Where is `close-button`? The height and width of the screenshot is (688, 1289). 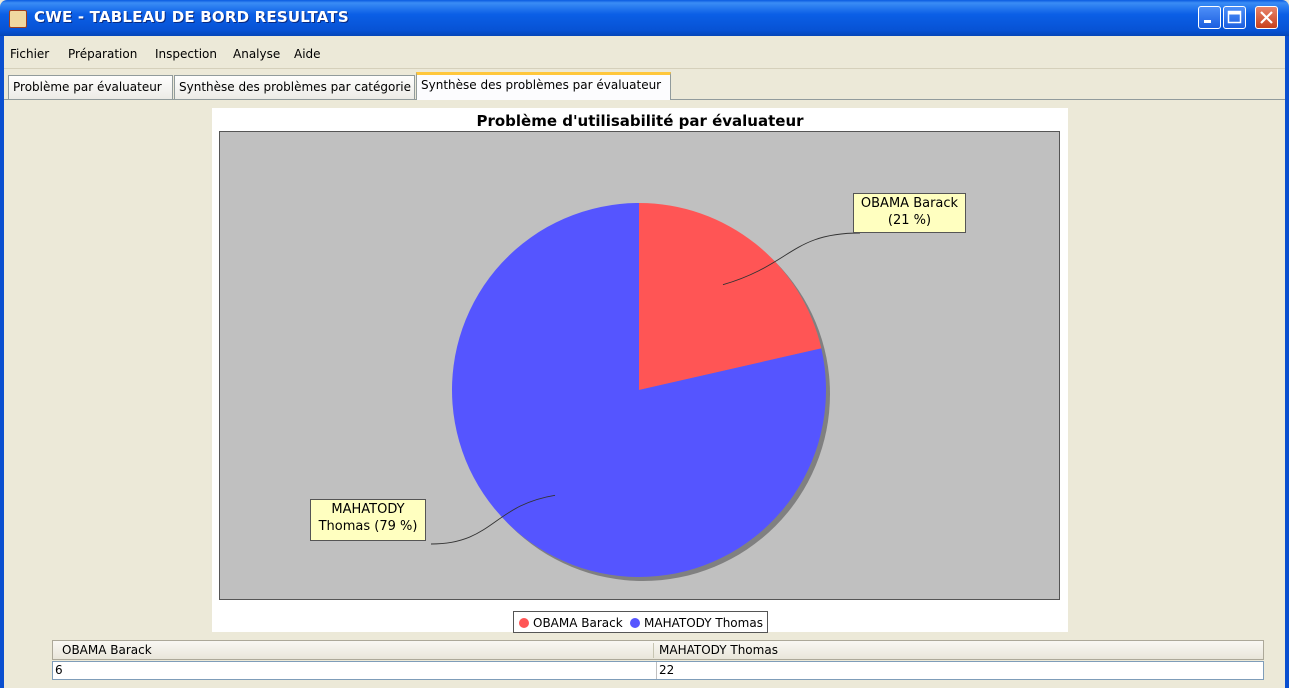 close-button is located at coordinates (1266, 17).